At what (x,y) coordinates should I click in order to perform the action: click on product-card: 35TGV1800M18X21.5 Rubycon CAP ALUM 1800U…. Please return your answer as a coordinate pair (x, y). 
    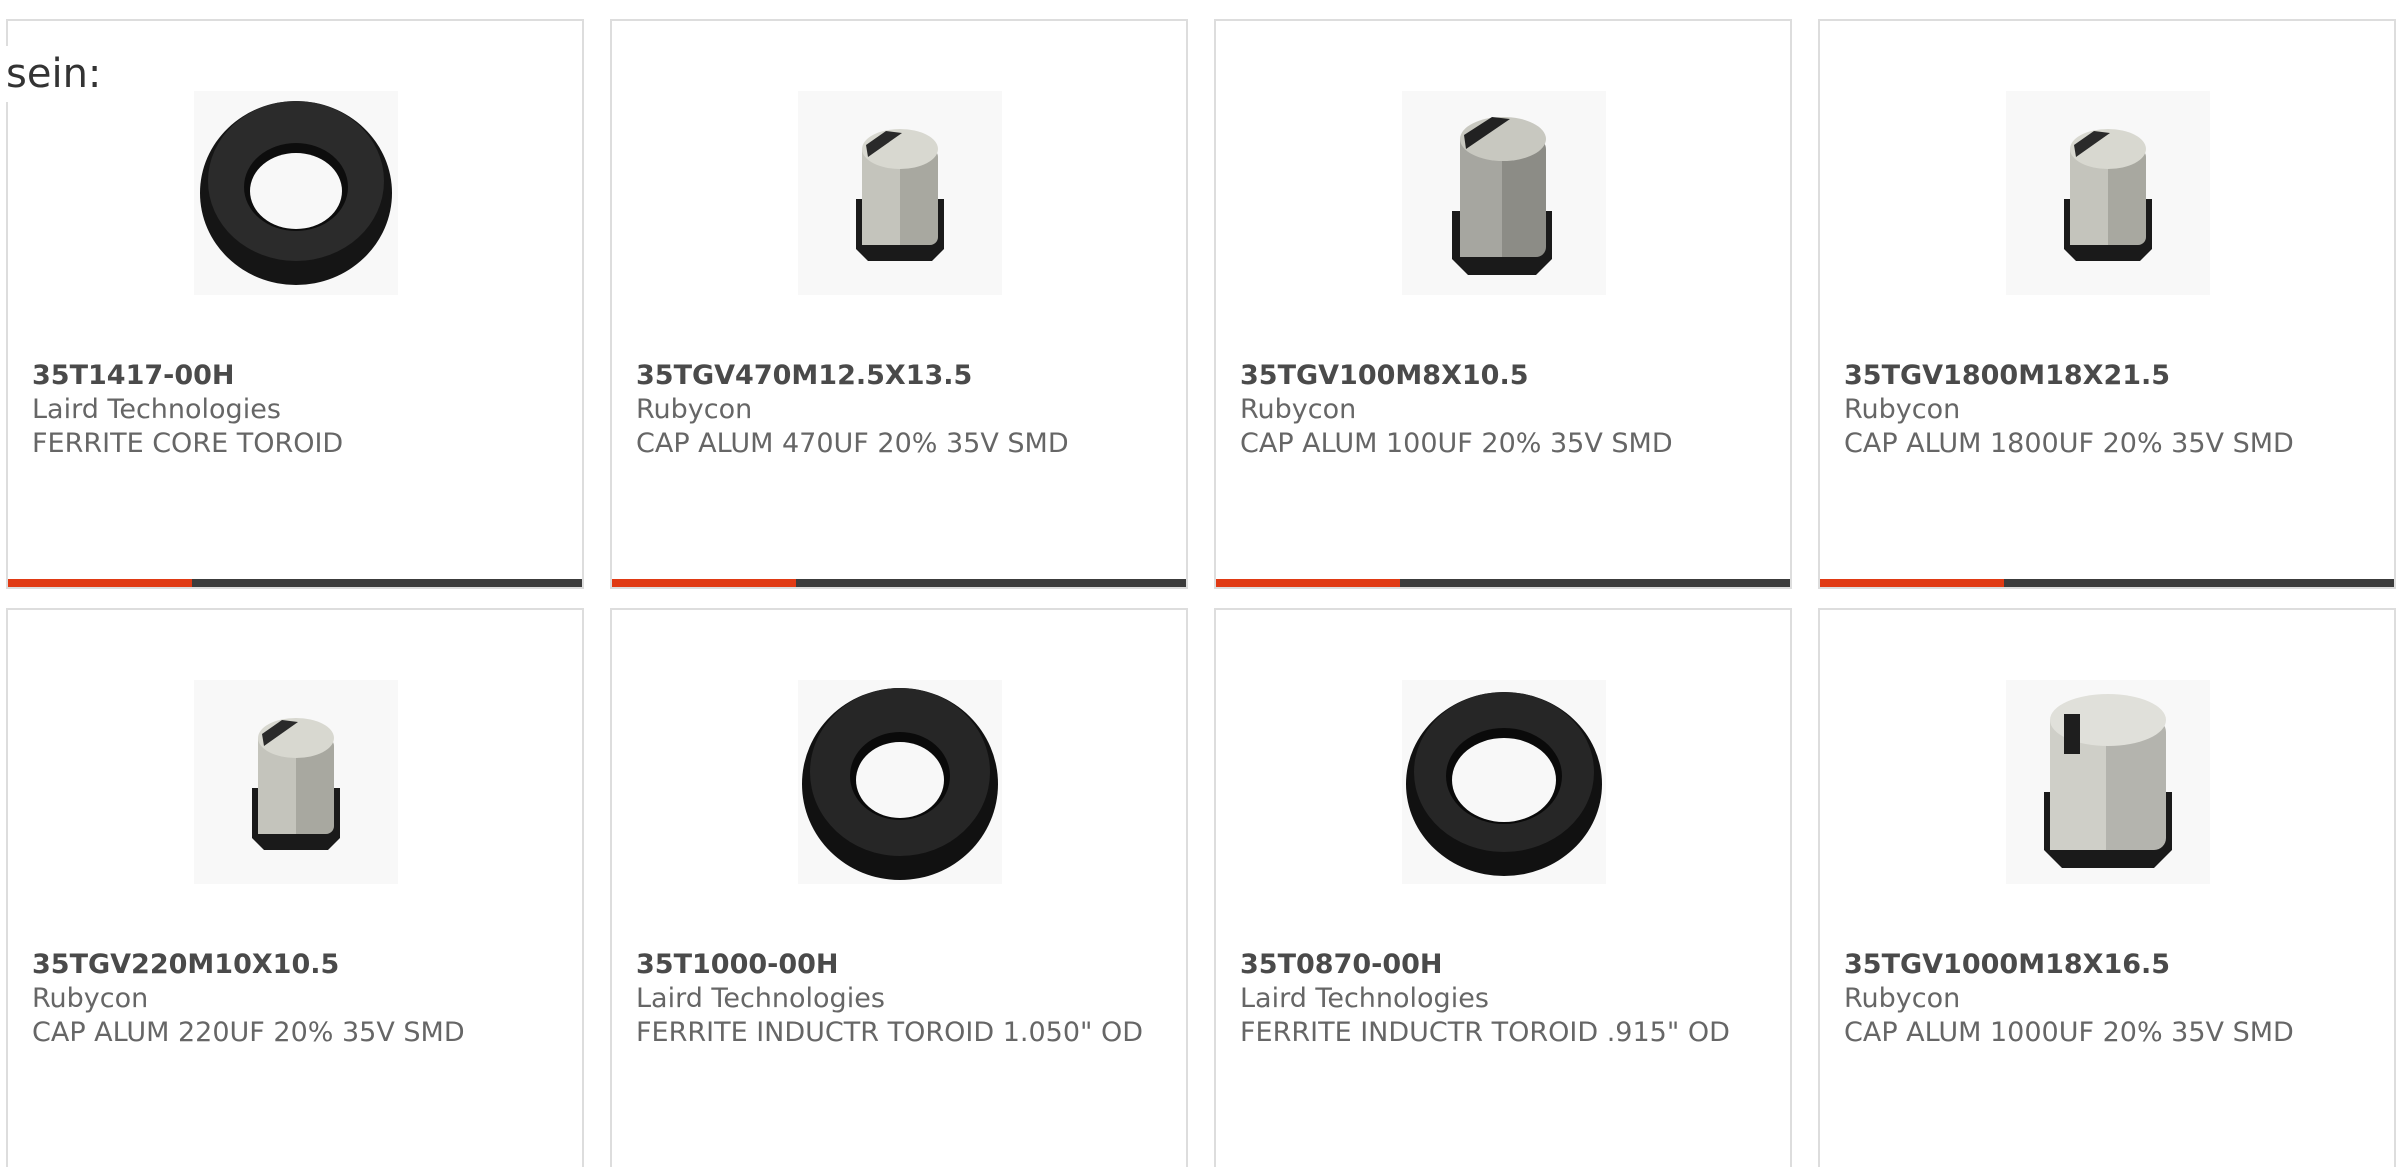
    Looking at the image, I should click on (2107, 304).